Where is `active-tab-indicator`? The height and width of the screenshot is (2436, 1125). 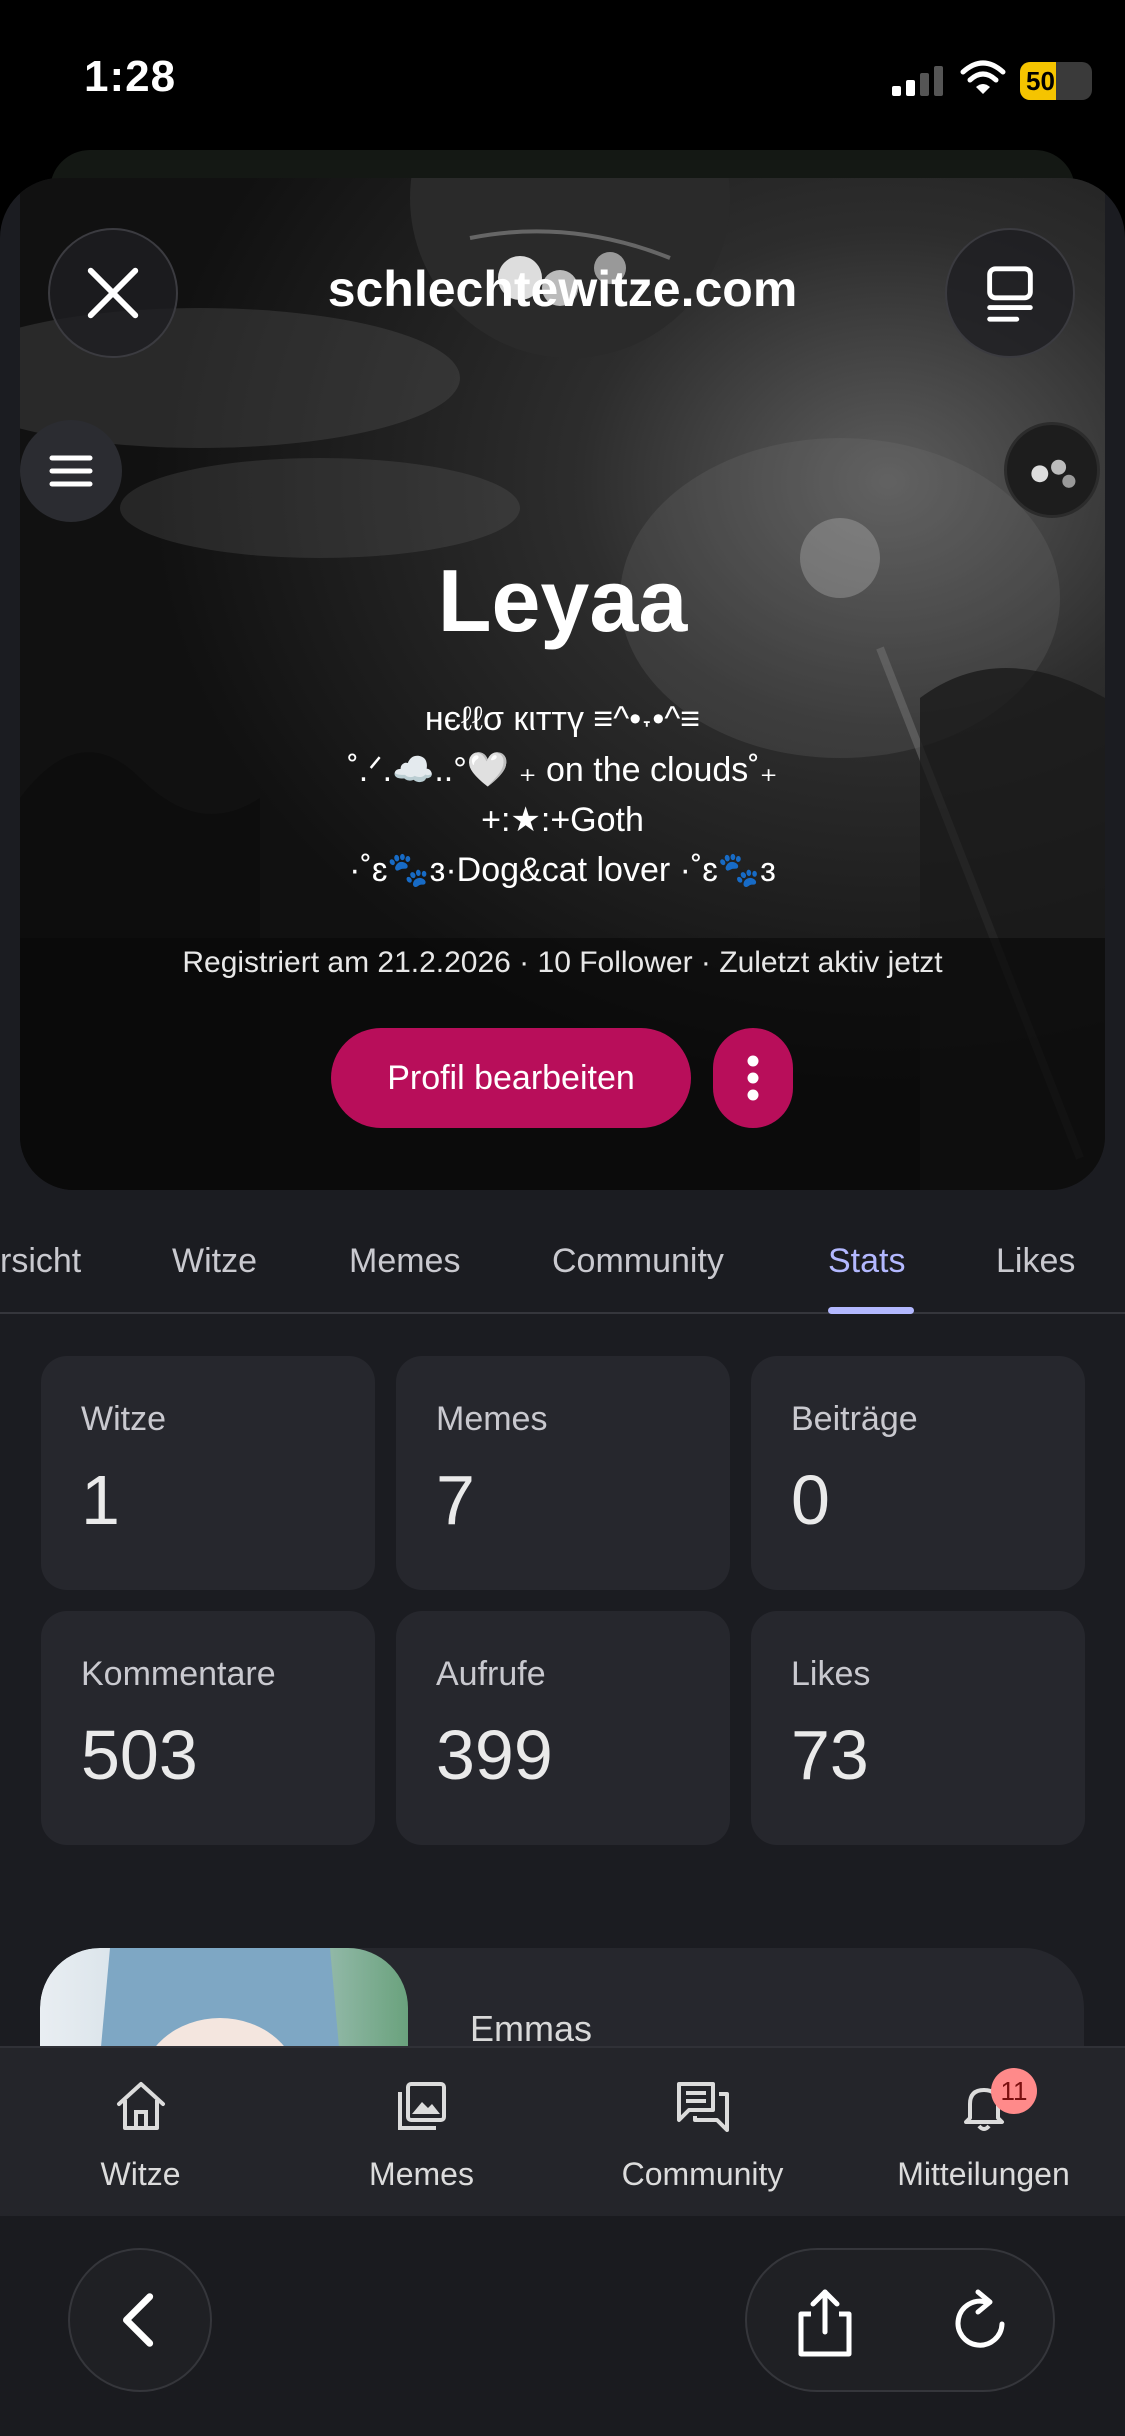
active-tab-indicator is located at coordinates (871, 1310).